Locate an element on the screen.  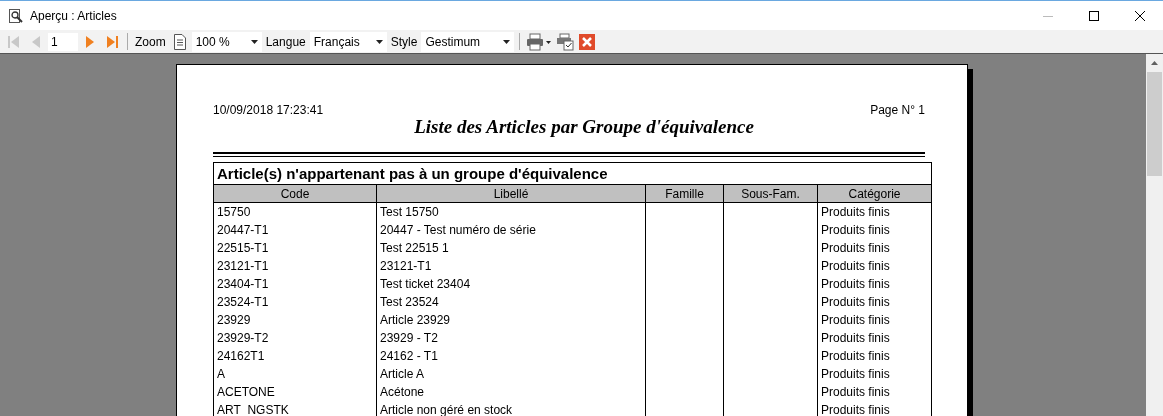
style-dropdown: Gestimum is located at coordinates (468, 41).